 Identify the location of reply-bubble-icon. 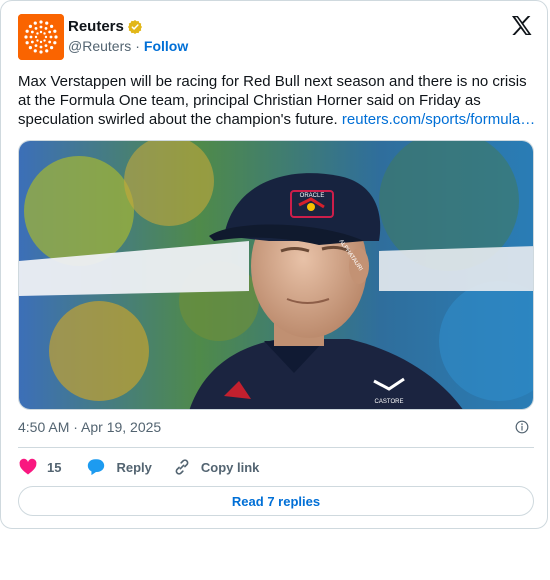
(96, 467).